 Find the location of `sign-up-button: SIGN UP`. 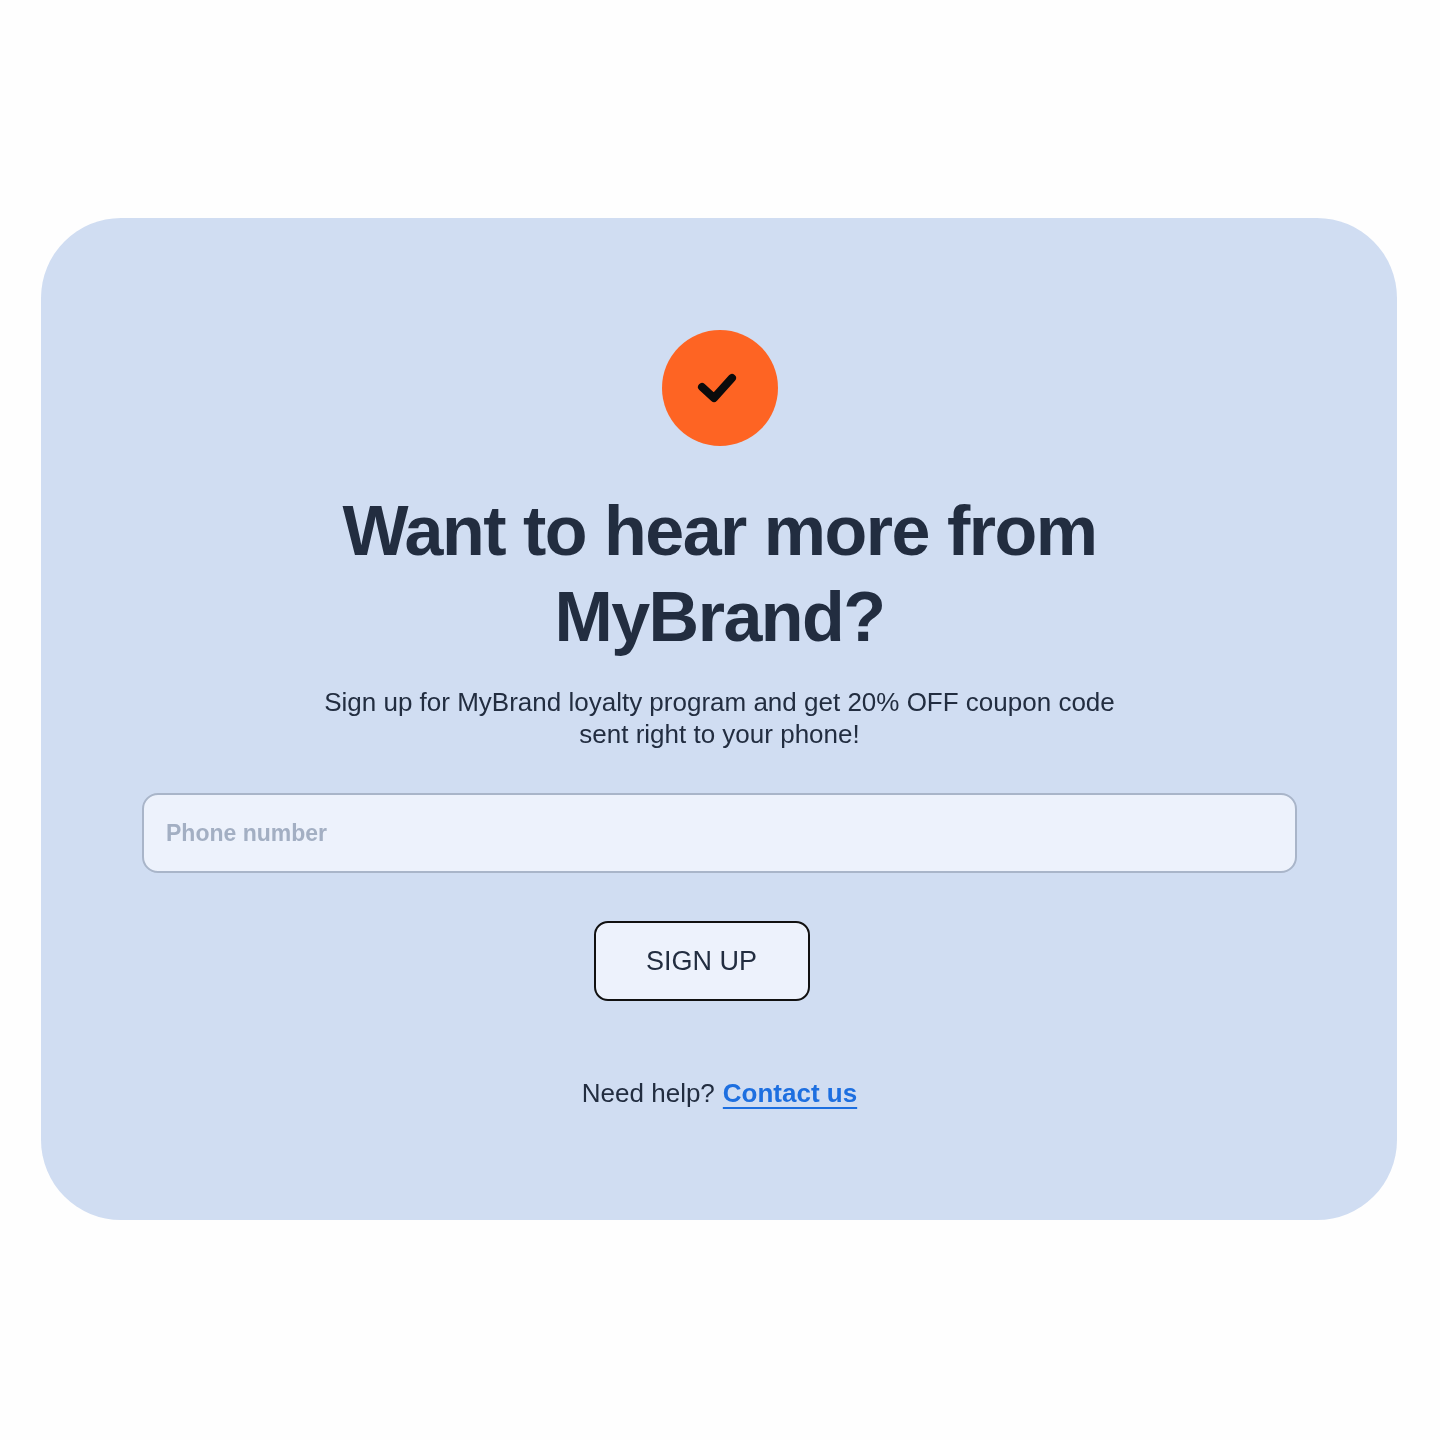

sign-up-button: SIGN UP is located at coordinates (701, 961).